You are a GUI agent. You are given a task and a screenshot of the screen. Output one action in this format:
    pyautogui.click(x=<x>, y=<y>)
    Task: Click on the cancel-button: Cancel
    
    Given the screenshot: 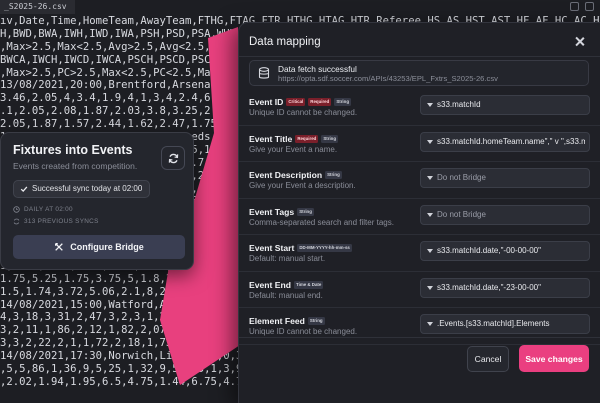 What is the action you would take?
    pyautogui.click(x=488, y=359)
    